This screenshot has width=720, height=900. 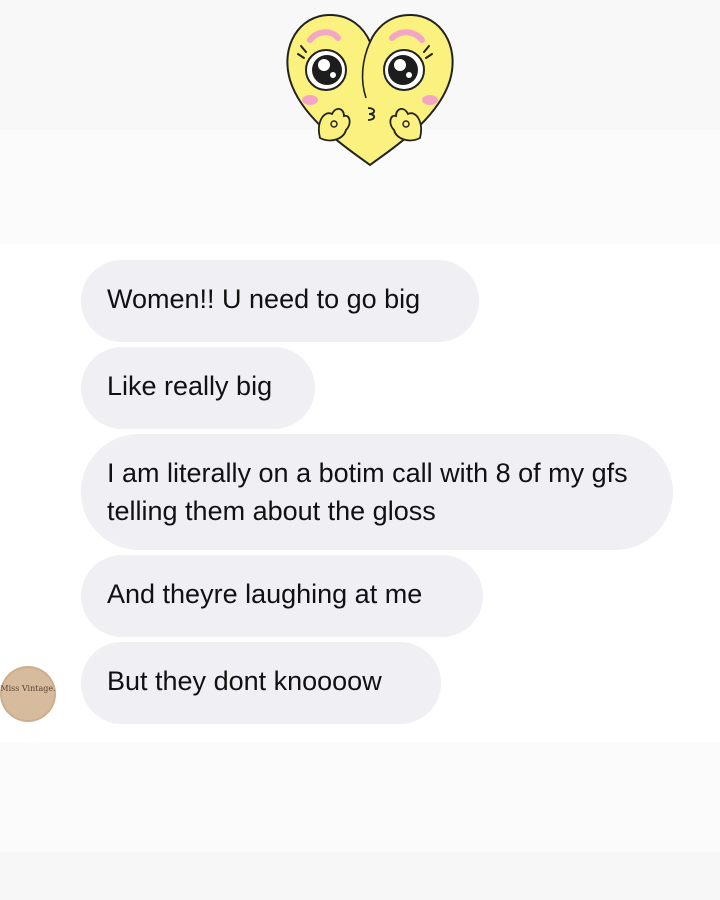 What do you see at coordinates (190, 386) in the screenshot?
I see `message-text: Like really big` at bounding box center [190, 386].